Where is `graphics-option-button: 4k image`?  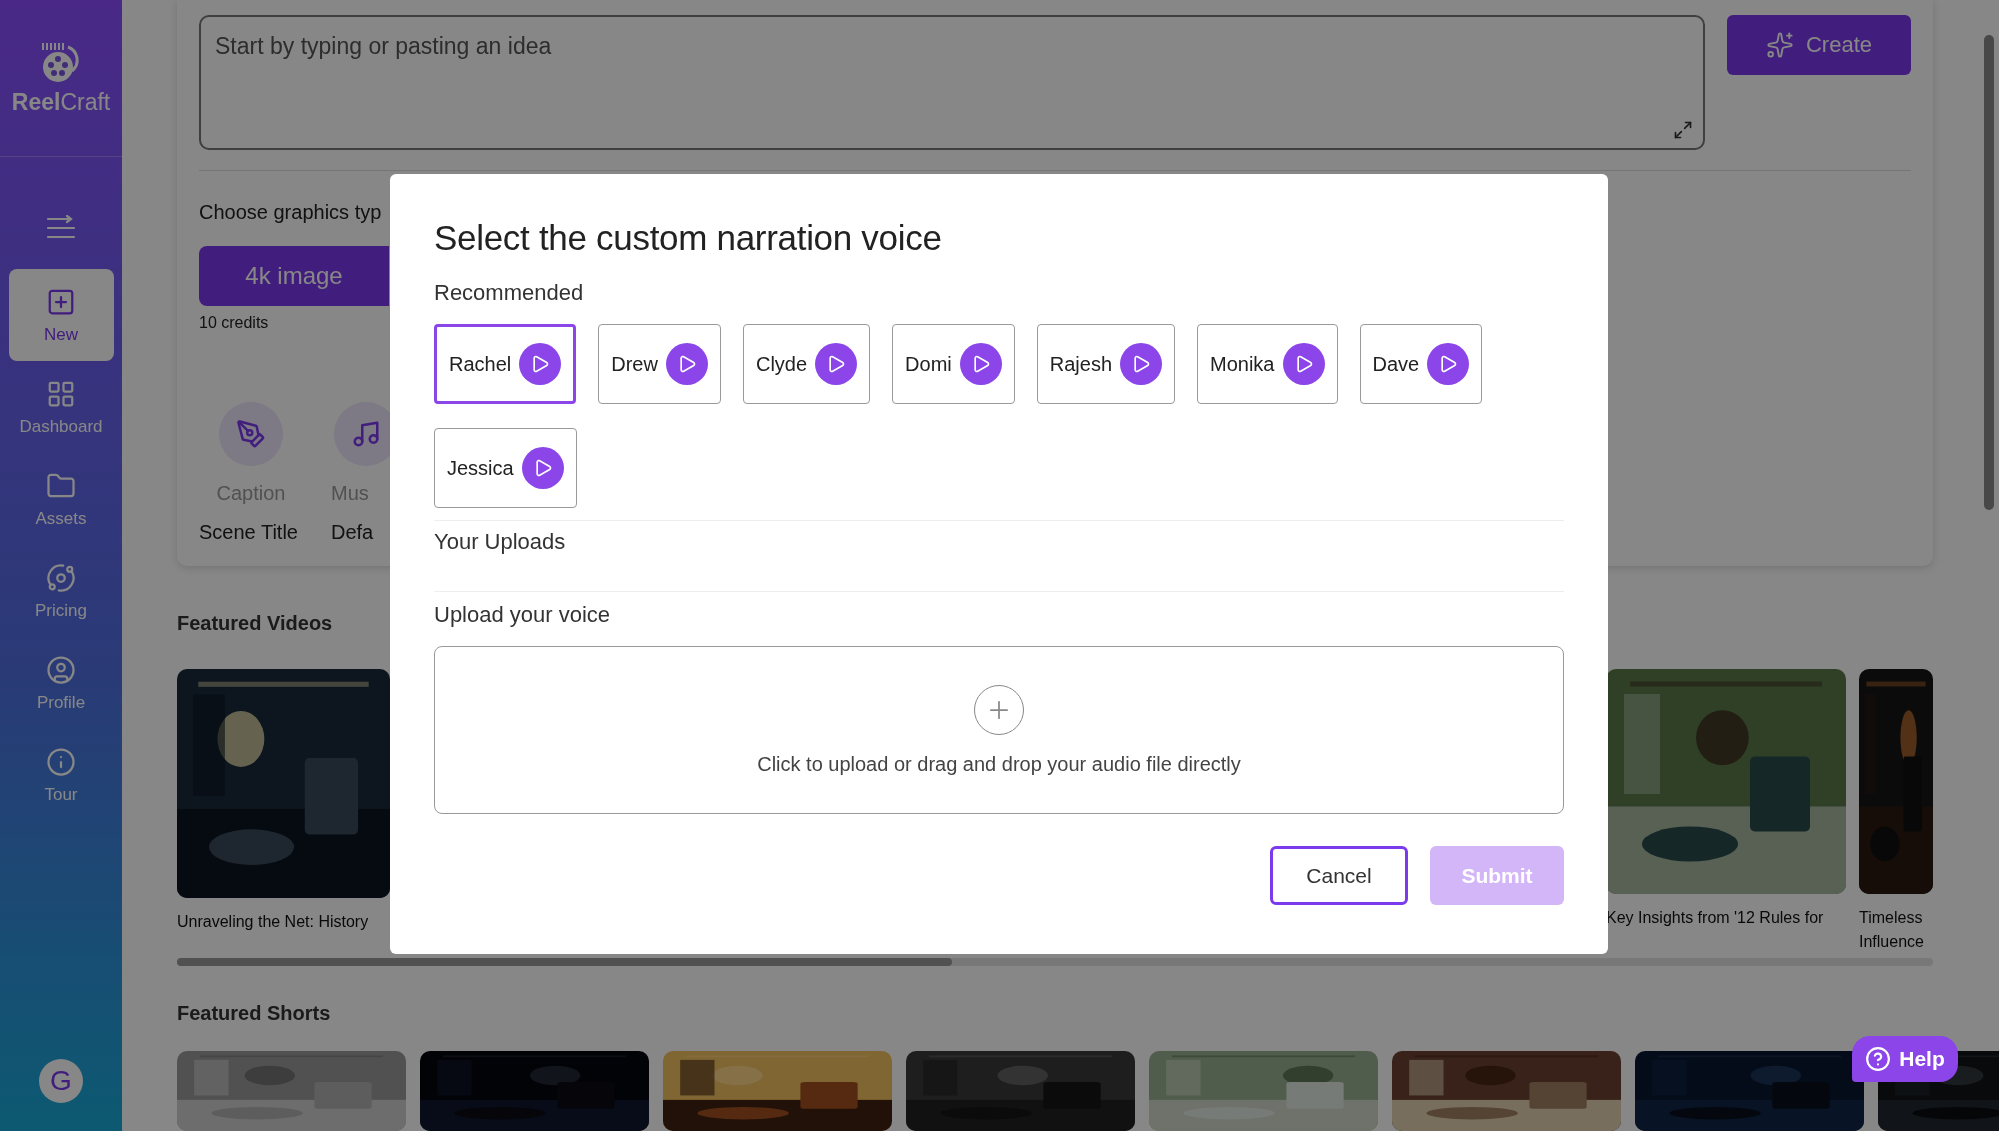
graphics-option-button: 4k image is located at coordinates (294, 276).